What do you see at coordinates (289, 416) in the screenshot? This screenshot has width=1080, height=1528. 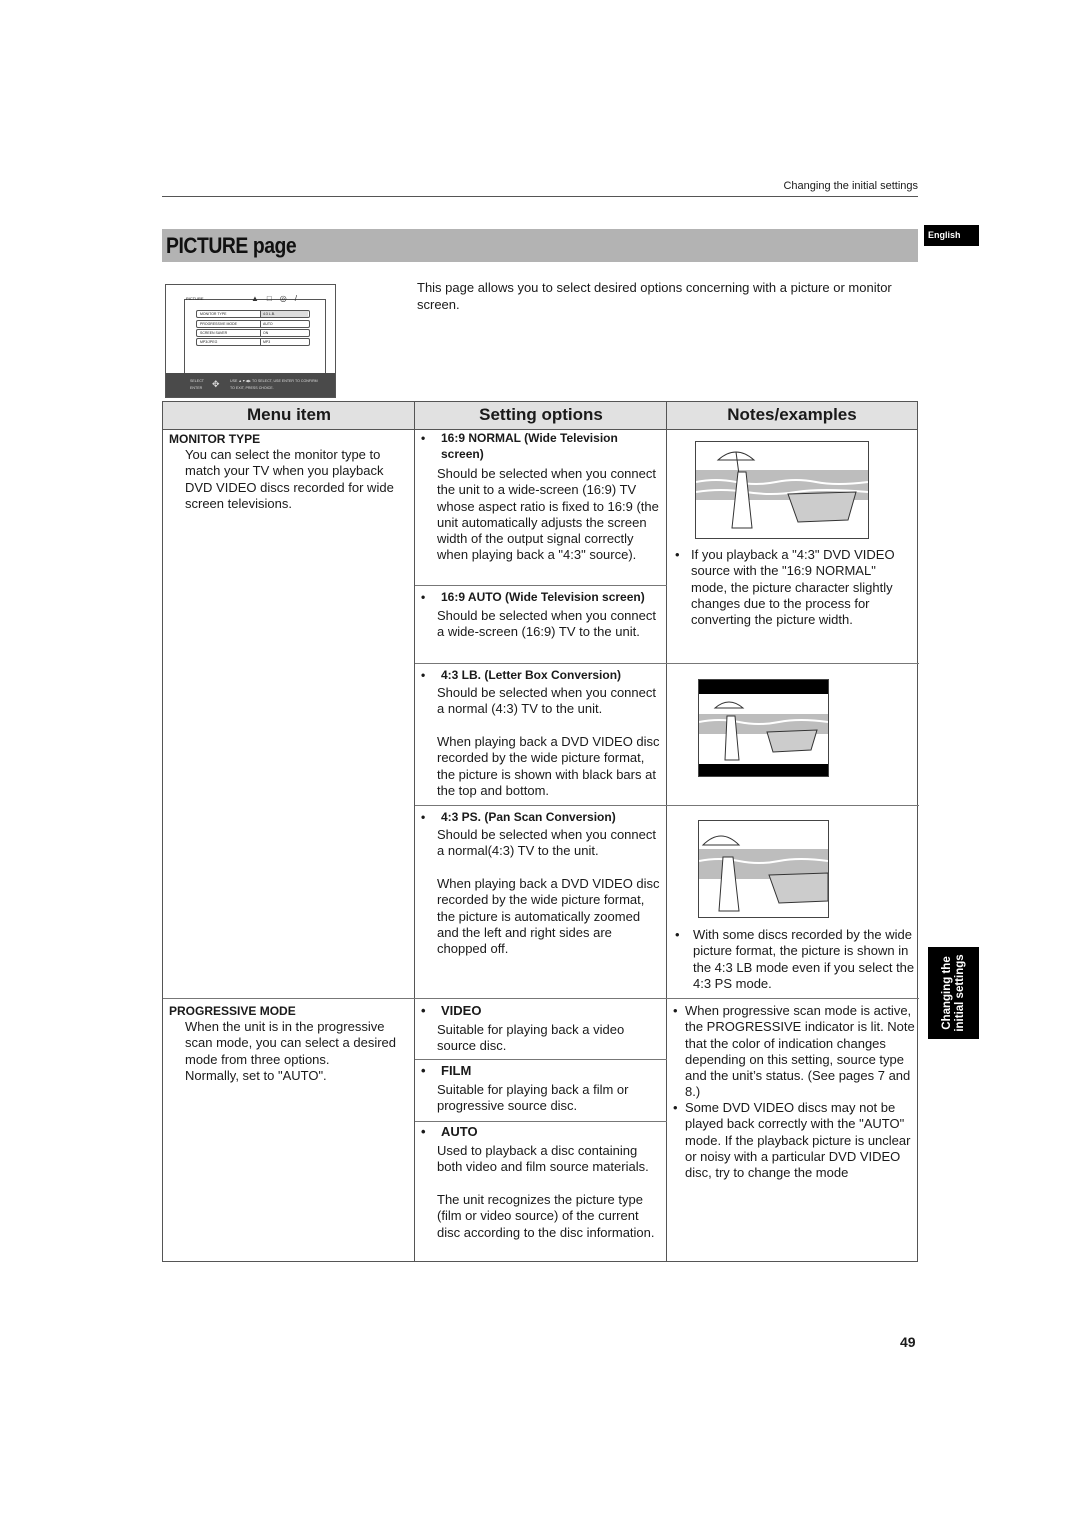 I see `header-menu-item: Menu item` at bounding box center [289, 416].